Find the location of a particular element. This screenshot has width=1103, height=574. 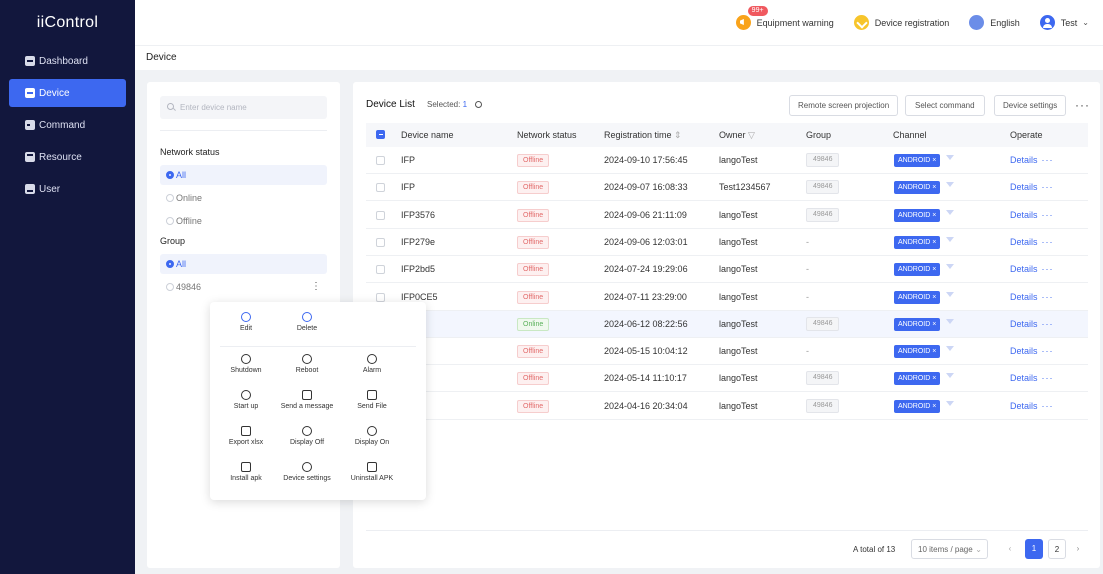

col-registration-time: Registration time ⇕ is located at coordinates (643, 135).